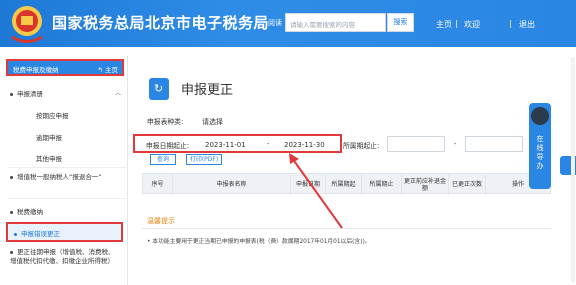 Image resolution: width=576 pixels, height=285 pixels. What do you see at coordinates (26, 211) in the screenshot?
I see `sidebar-item-tax-payment: 税费缴纳` at bounding box center [26, 211].